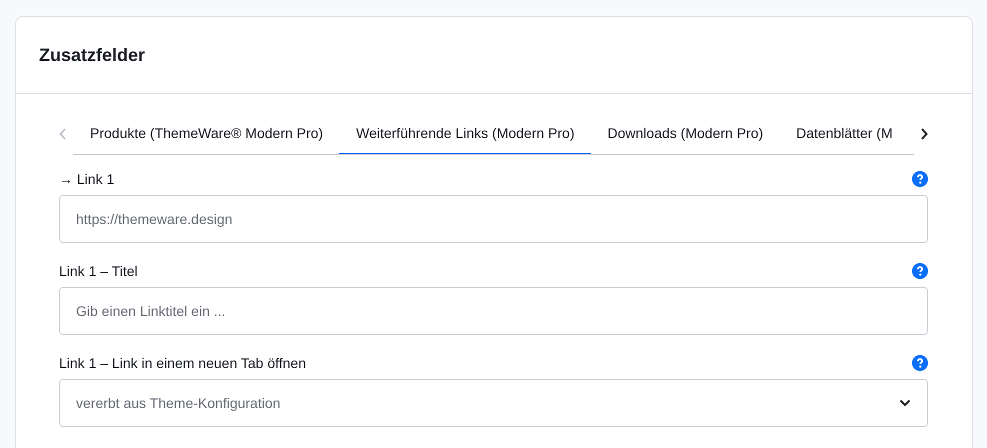 The width and height of the screenshot is (987, 448). What do you see at coordinates (493, 403) in the screenshot?
I see `select-field: vererbt aus Theme-Konfiguration` at bounding box center [493, 403].